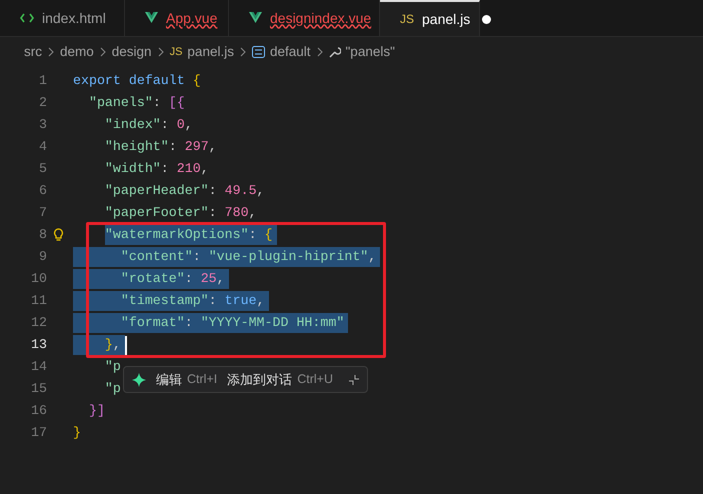 Image resolution: width=703 pixels, height=494 pixels. Describe the element at coordinates (38, 433) in the screenshot. I see `line-number: 17` at that location.